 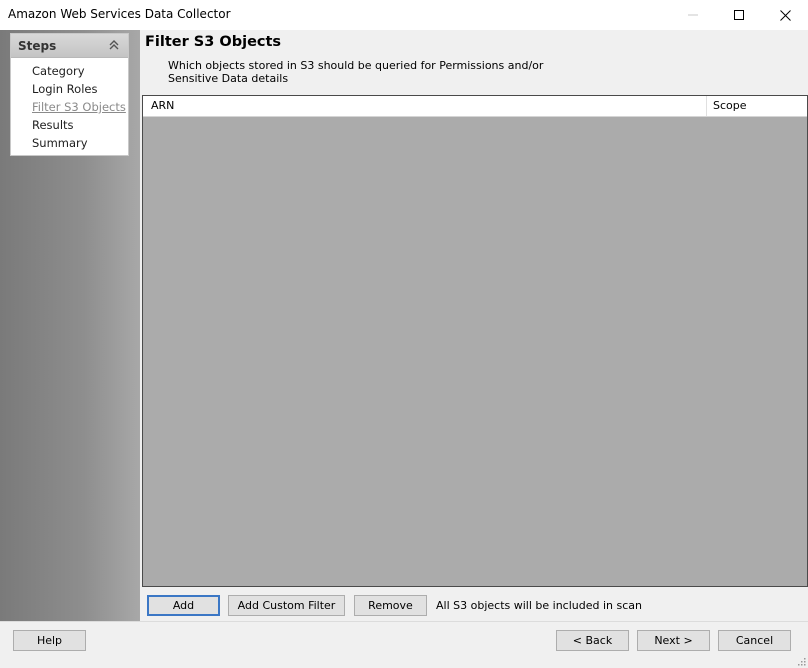 I want to click on title-bar: Amazon Web Services Data Collector, so click(x=404, y=15).